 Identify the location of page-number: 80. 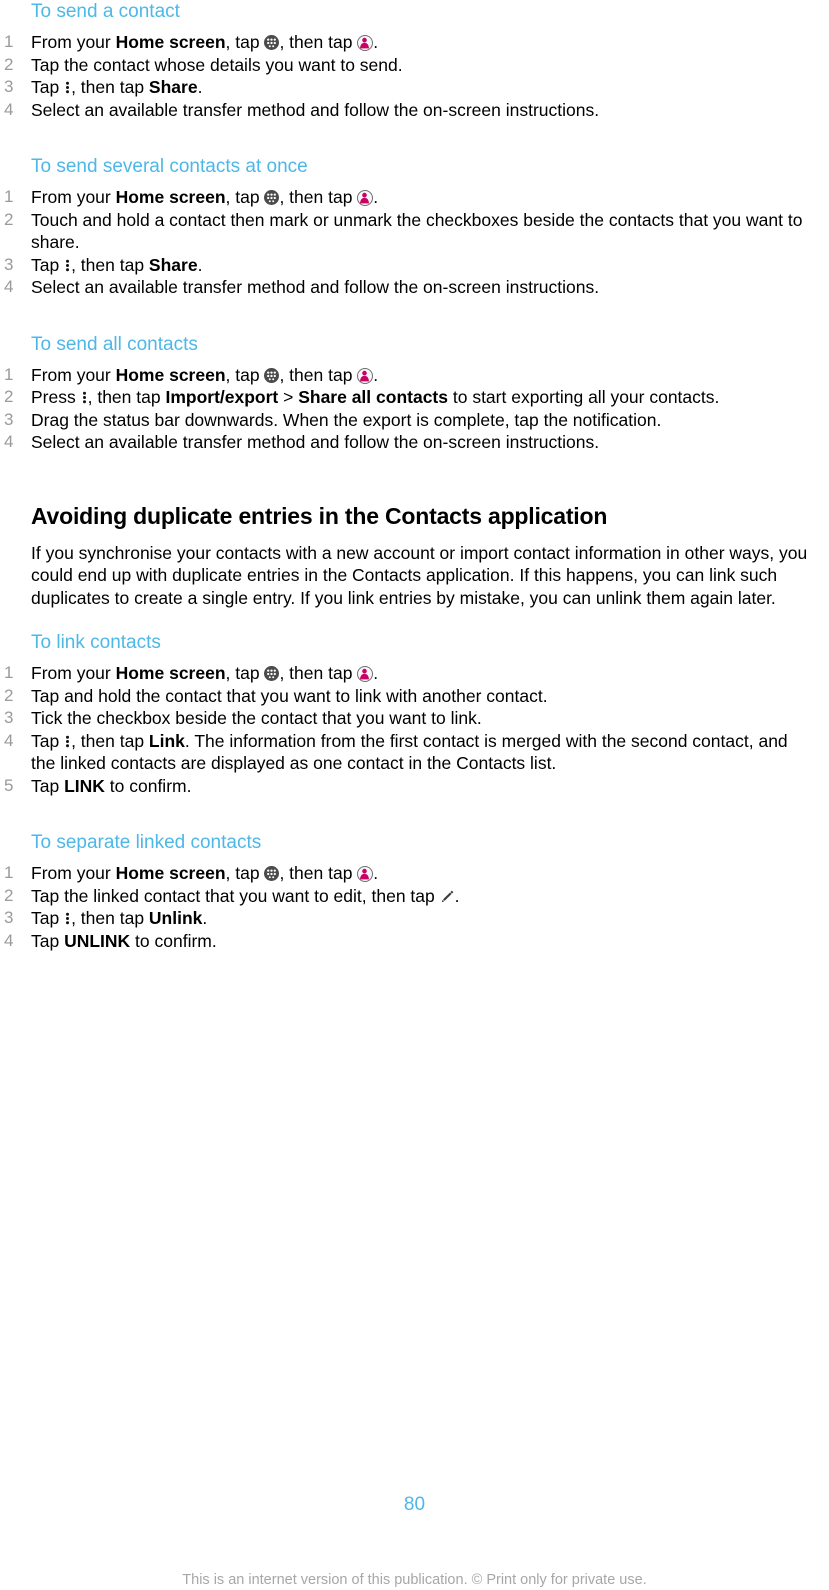
(414, 1504).